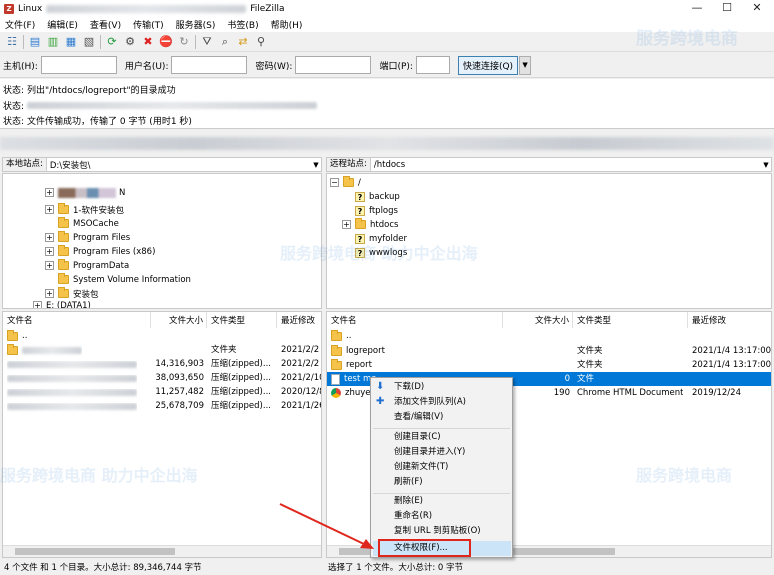  I want to click on tree-item: + E: (DATA1), so click(62, 303).